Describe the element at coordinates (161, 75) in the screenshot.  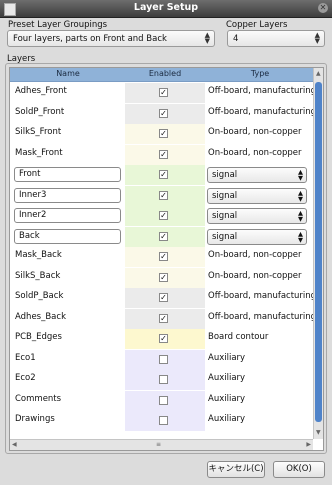
I see `table-header: Name Enabled Type` at that location.